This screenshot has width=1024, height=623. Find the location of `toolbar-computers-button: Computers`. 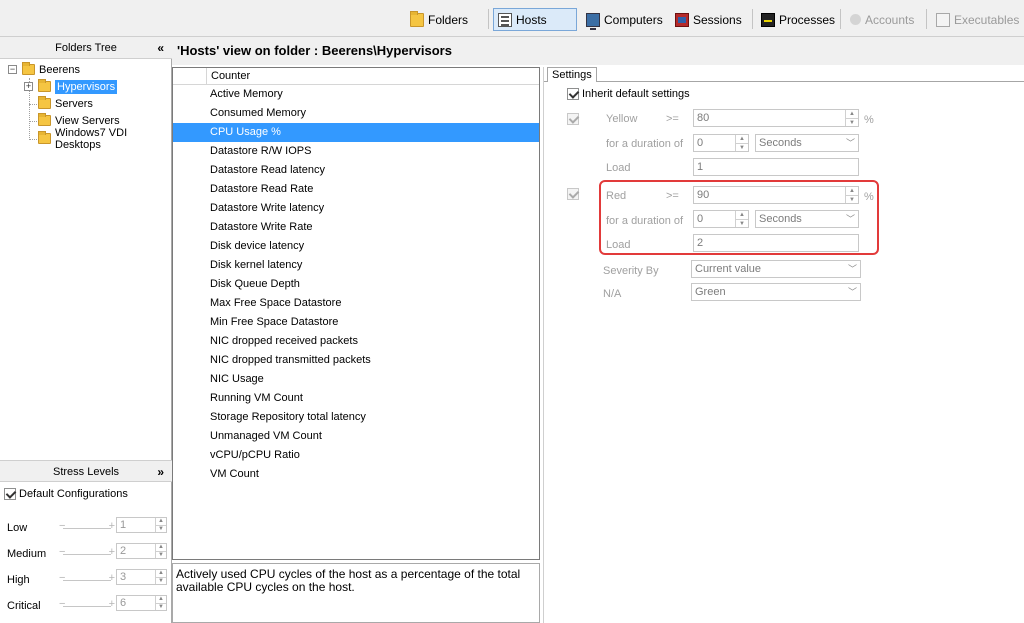

toolbar-computers-button: Computers is located at coordinates (624, 19).